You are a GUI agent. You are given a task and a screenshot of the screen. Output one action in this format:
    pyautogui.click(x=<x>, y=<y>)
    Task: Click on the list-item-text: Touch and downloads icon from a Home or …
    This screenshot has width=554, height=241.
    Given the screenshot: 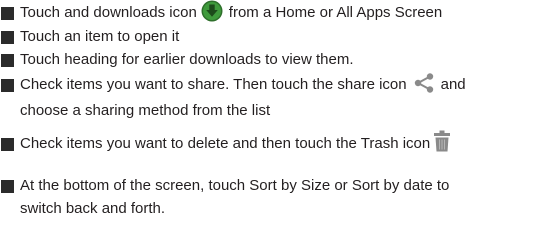 What is the action you would take?
    pyautogui.click(x=231, y=12)
    